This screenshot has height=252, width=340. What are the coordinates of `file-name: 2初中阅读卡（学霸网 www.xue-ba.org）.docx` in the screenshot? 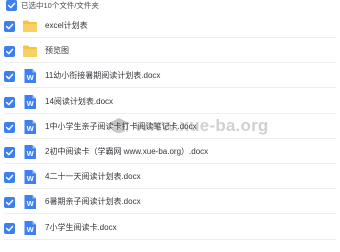 It's located at (127, 151).